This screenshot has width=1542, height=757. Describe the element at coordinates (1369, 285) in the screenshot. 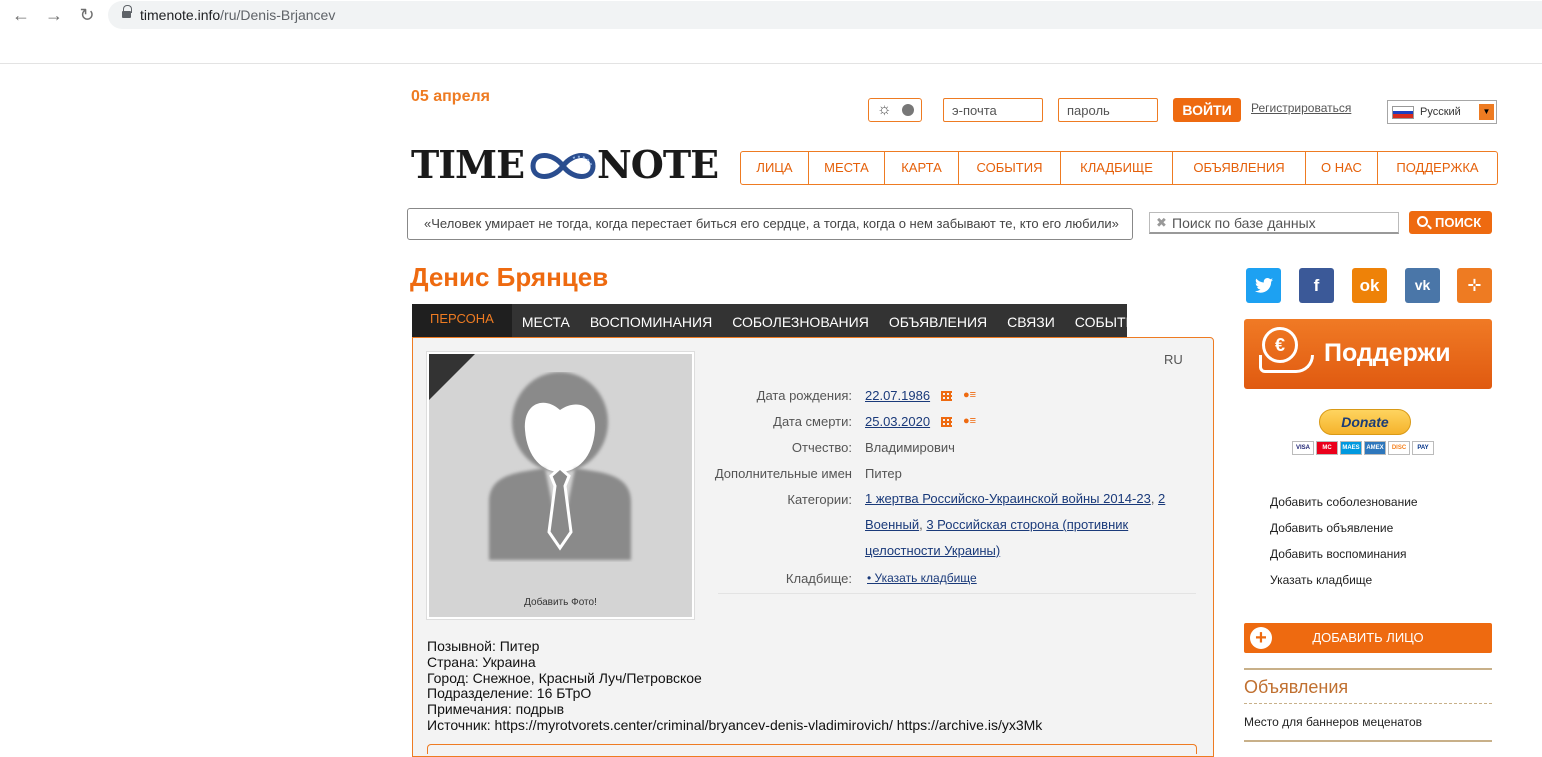

I see `odnoklassniki-icon: ok` at that location.